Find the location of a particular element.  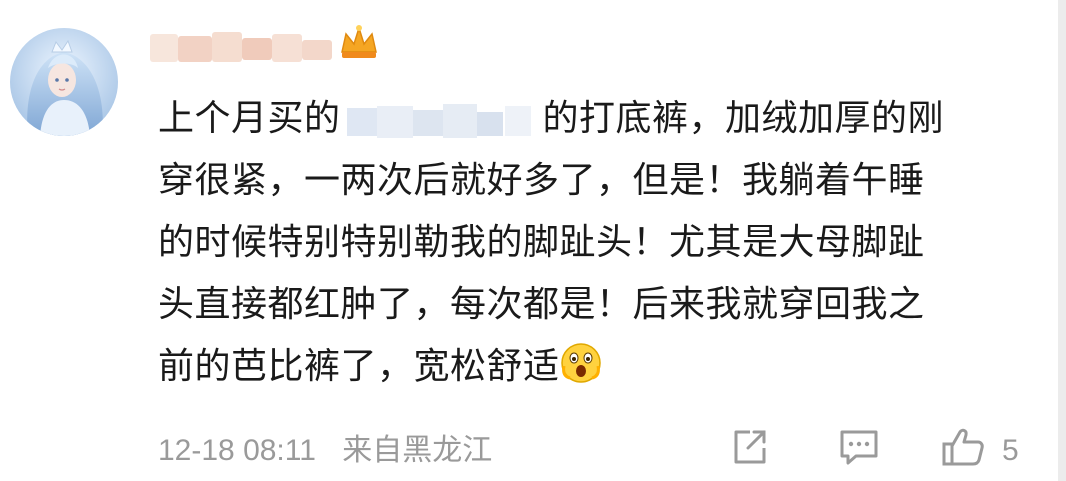

like-count: 5 is located at coordinates (1010, 450).